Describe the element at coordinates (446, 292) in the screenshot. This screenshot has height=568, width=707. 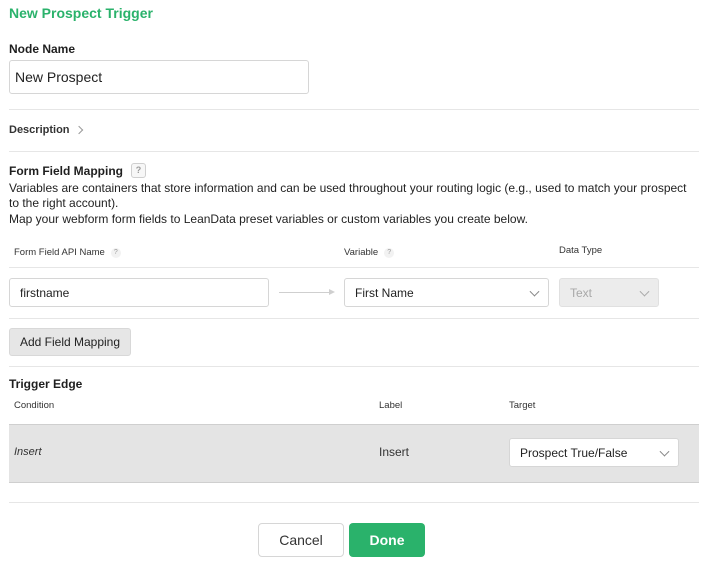
I see `variable-select: First Name` at that location.